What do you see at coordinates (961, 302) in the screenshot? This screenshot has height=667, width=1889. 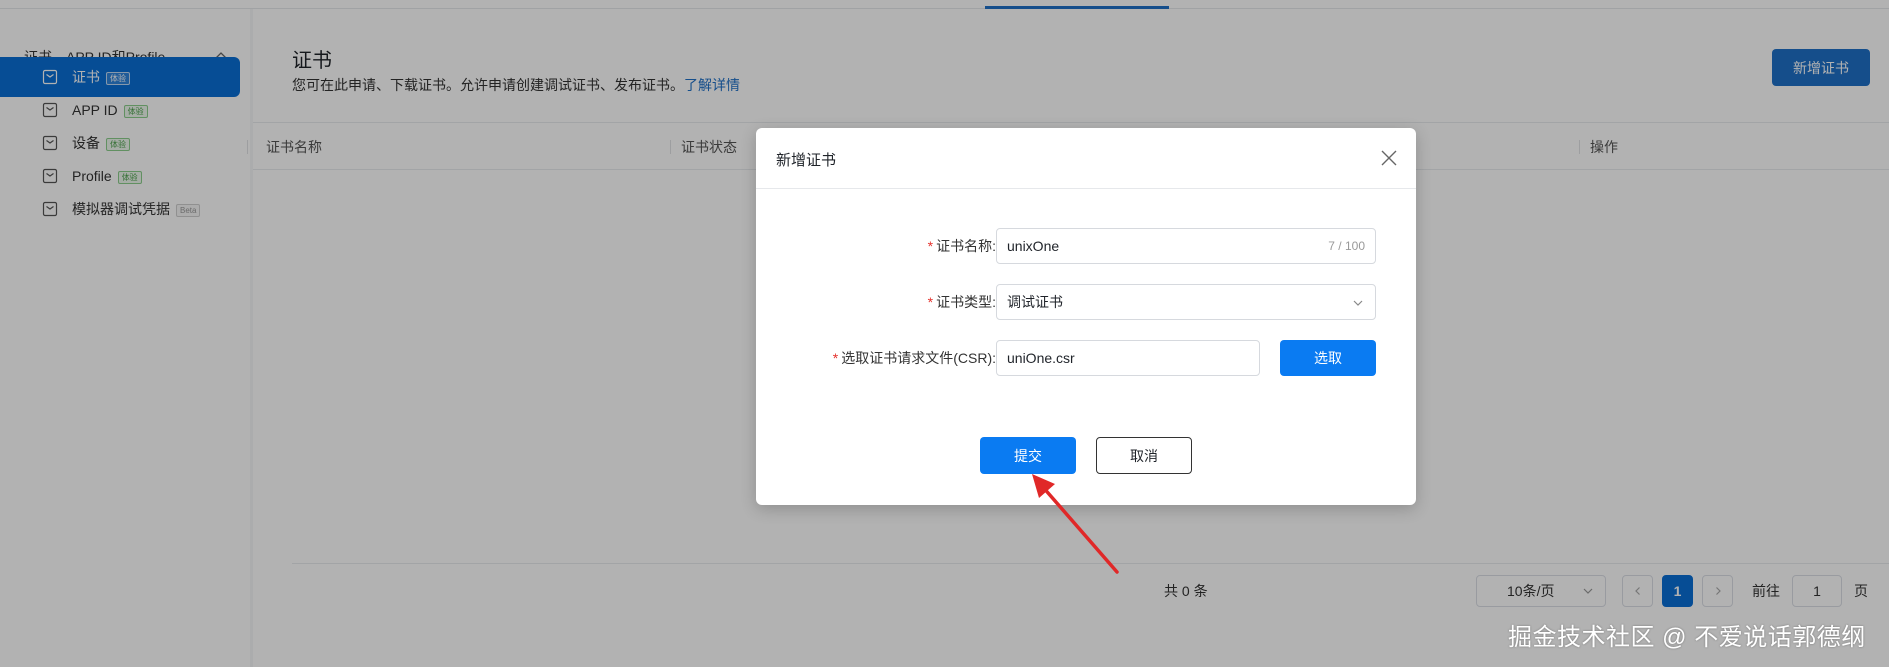 I see `certificate-type-label: * 证书类型:` at bounding box center [961, 302].